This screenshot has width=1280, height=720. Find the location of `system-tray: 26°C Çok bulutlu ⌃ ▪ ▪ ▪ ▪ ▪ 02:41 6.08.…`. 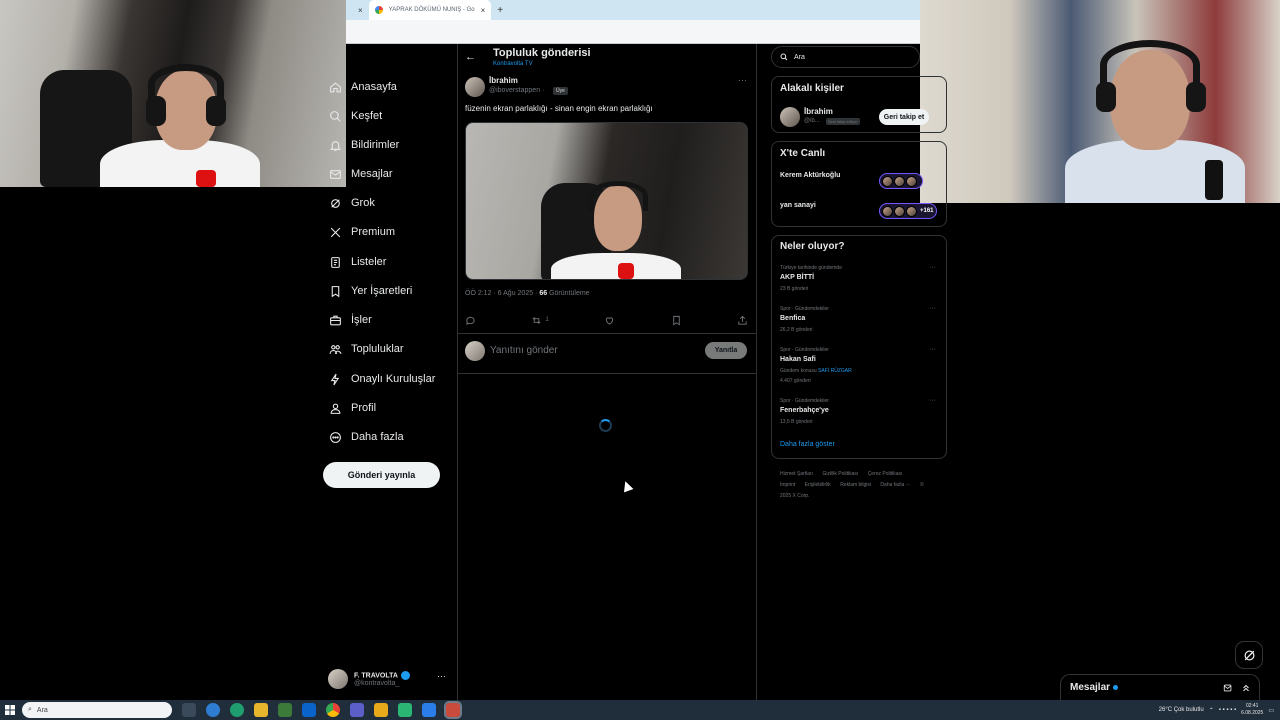

system-tray: 26°C Çok bulutlu ⌃ ▪ ▪ ▪ ▪ ▪ 02:41 6.08.… is located at coordinates (1216, 710).